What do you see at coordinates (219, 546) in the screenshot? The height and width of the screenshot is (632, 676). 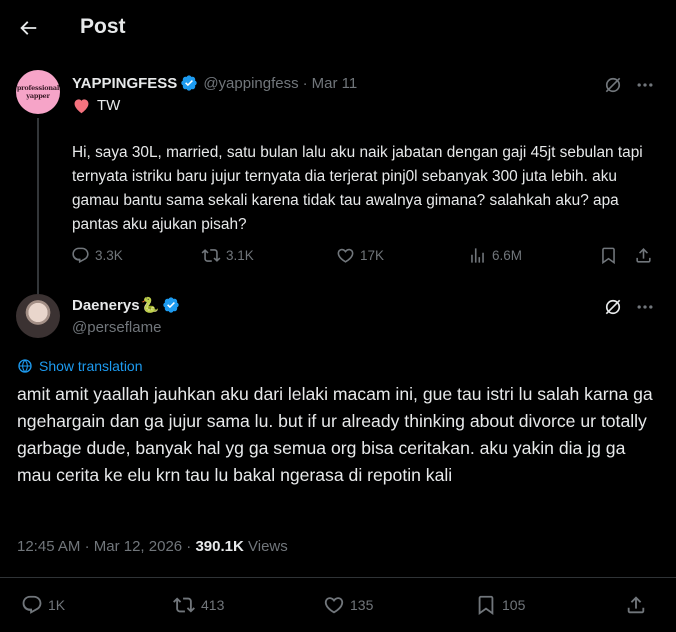 I see `views-count: 390.1K` at bounding box center [219, 546].